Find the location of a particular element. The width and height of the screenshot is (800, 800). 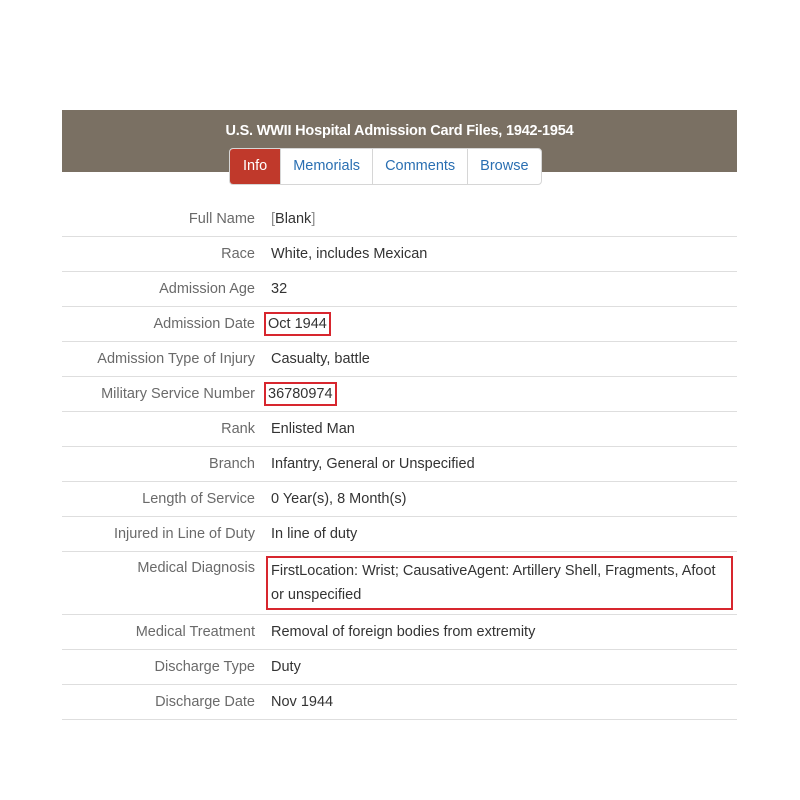

record-tabs: Info Memorials Comments Browse is located at coordinates (385, 166).